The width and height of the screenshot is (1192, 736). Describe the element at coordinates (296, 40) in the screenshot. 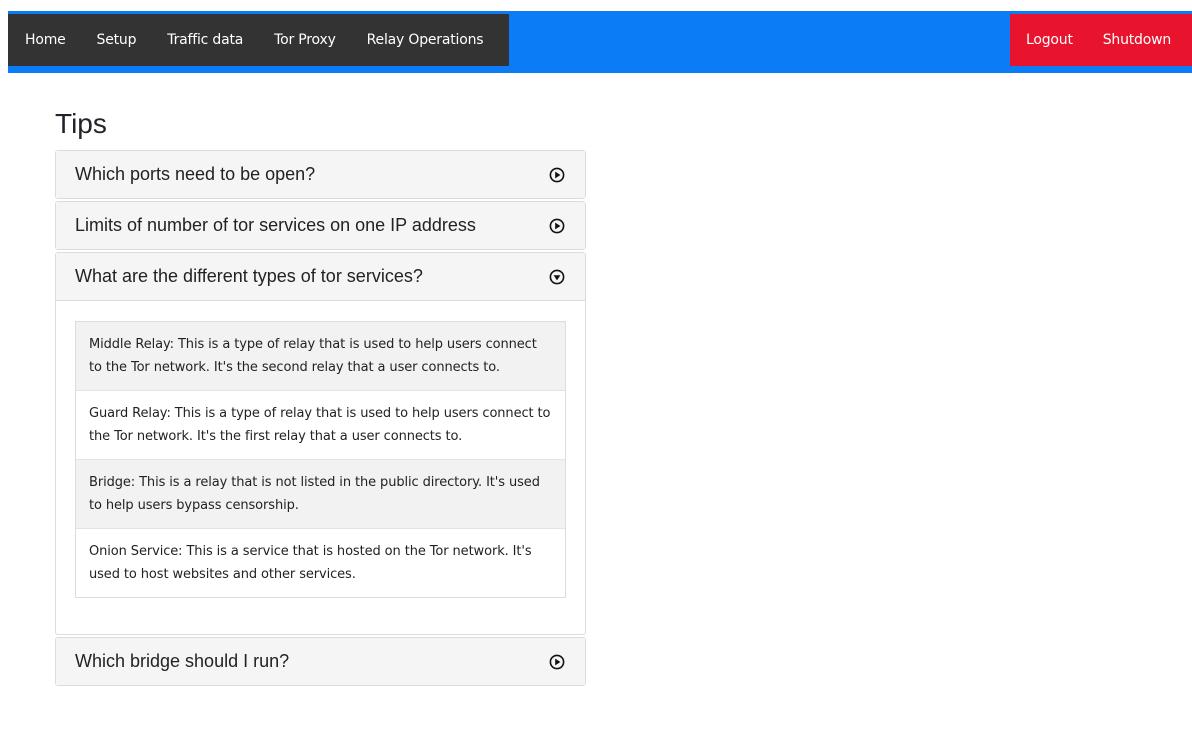

I see `nav-tor-proxy: Tor Proxy` at that location.